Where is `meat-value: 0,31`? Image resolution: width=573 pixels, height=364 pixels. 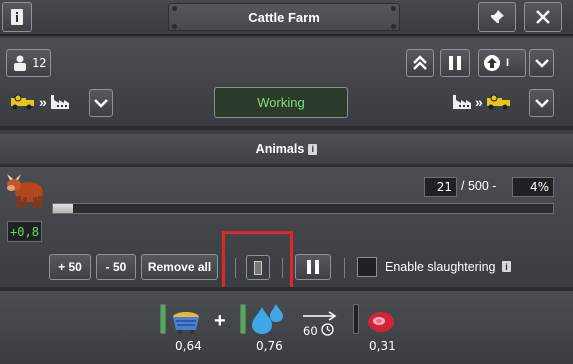 meat-value: 0,31 is located at coordinates (382, 346).